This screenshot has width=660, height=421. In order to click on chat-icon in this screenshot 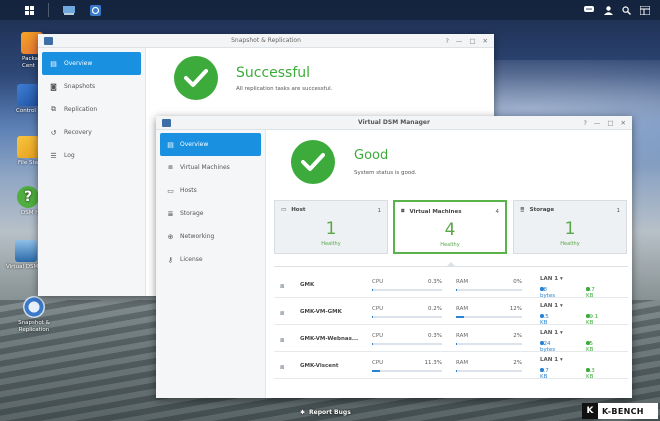, I will do `click(589, 10)`.